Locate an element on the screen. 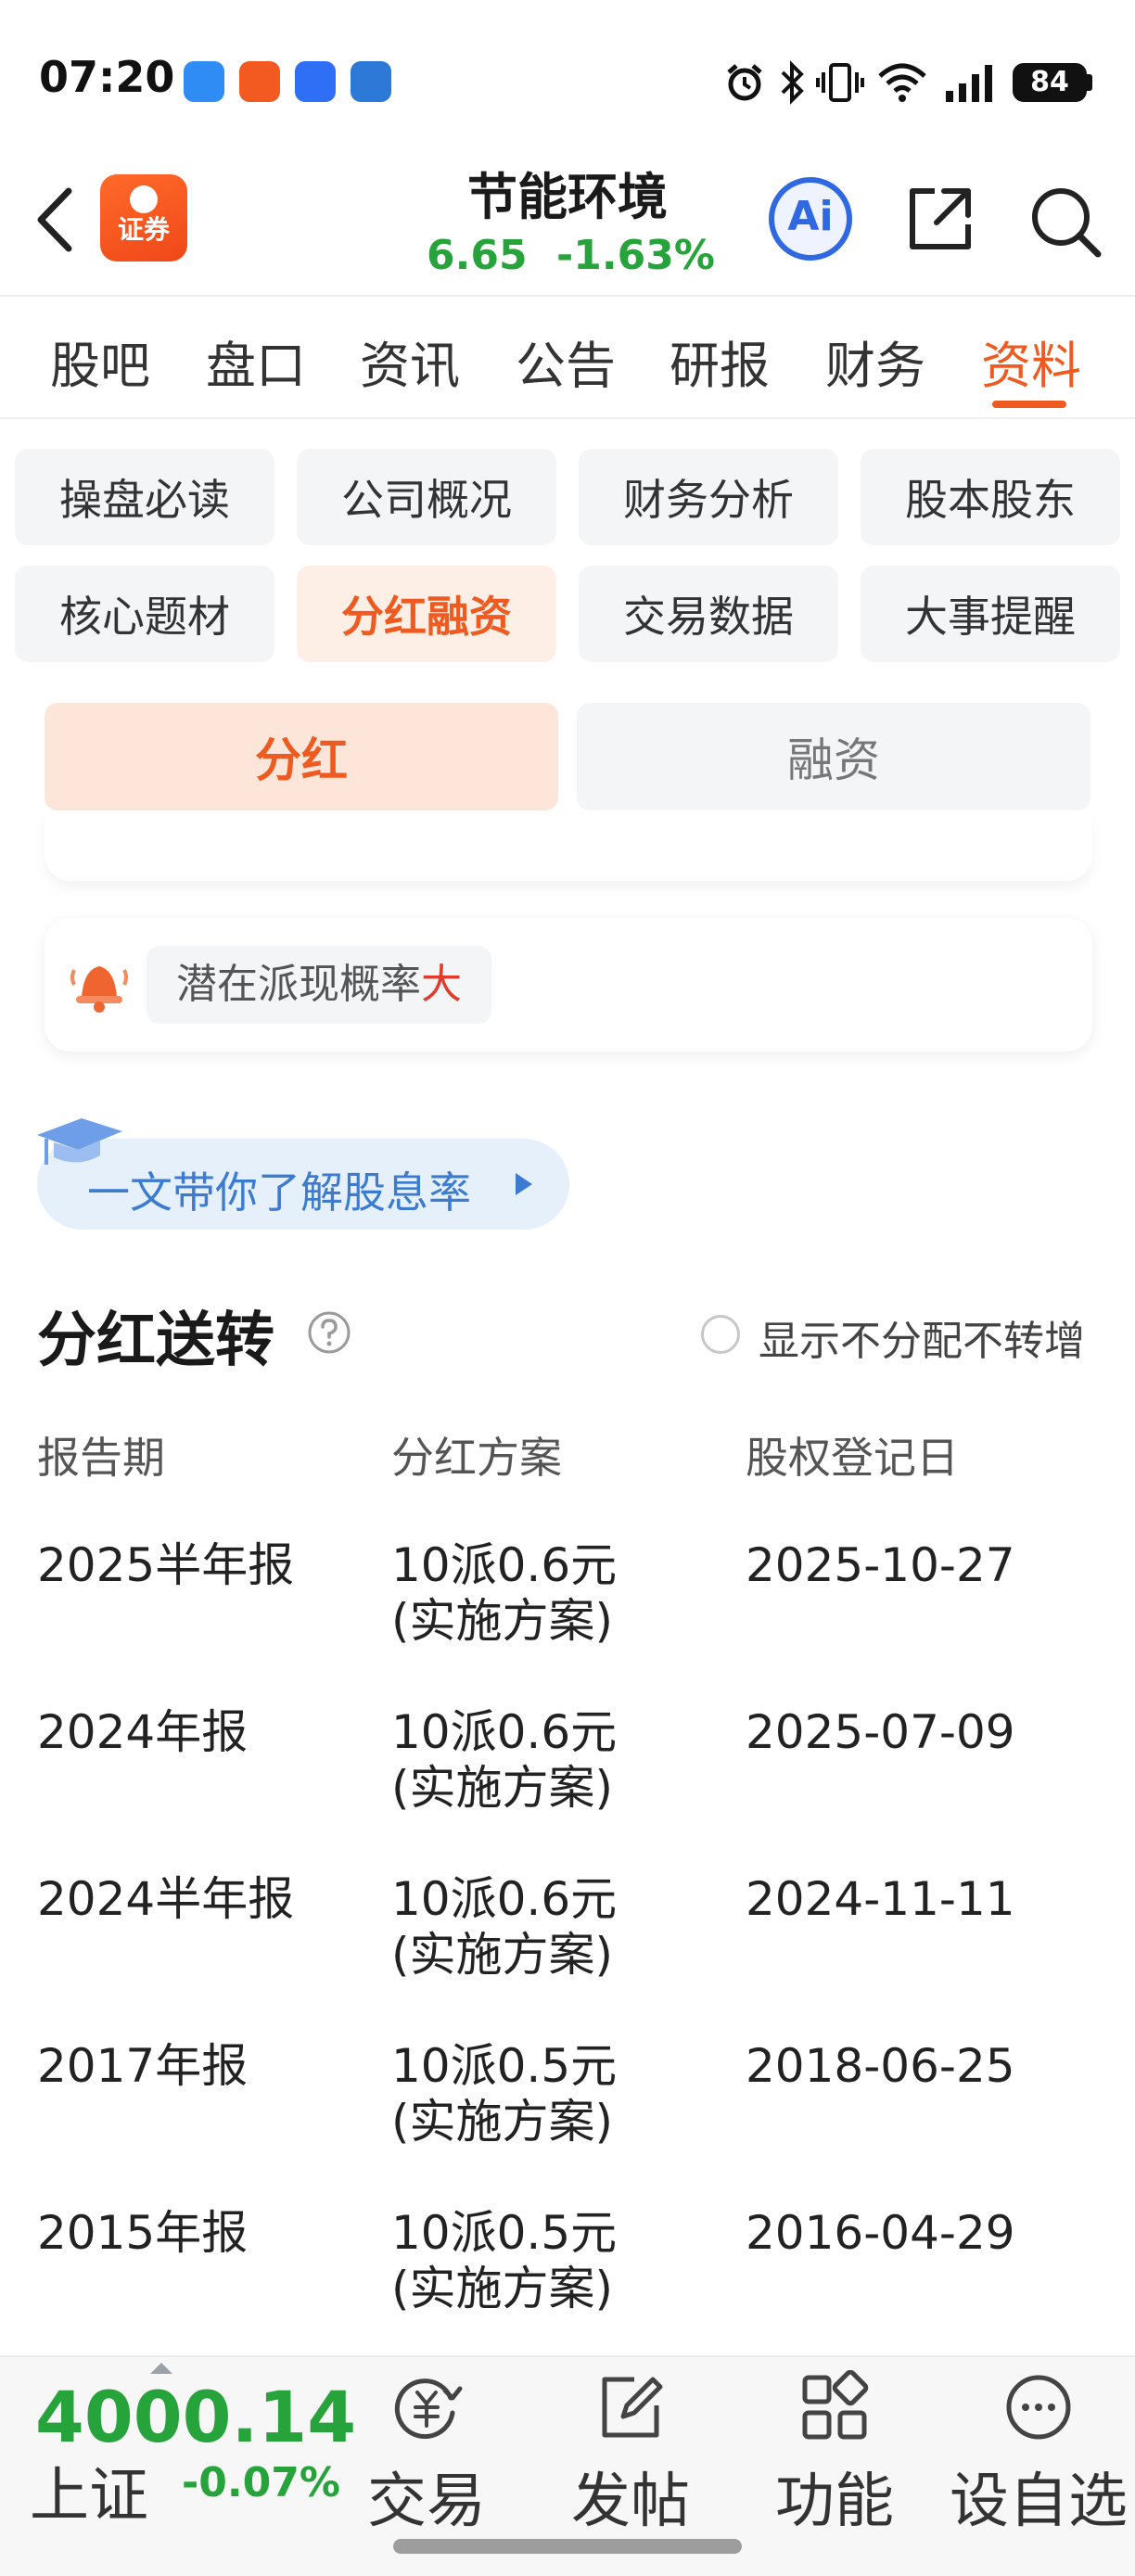 The image size is (1135, 2576). chip-financial-analysis: 财务分析 is located at coordinates (708, 497).